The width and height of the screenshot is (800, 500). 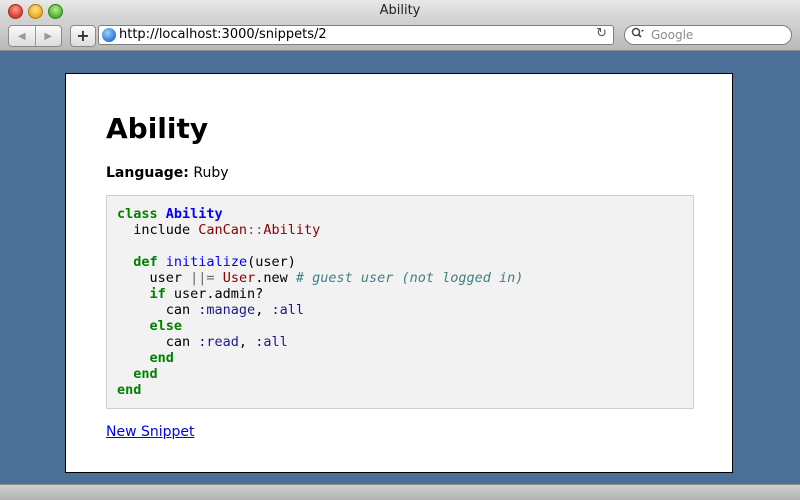 What do you see at coordinates (157, 294) in the screenshot?
I see `code-token: if` at bounding box center [157, 294].